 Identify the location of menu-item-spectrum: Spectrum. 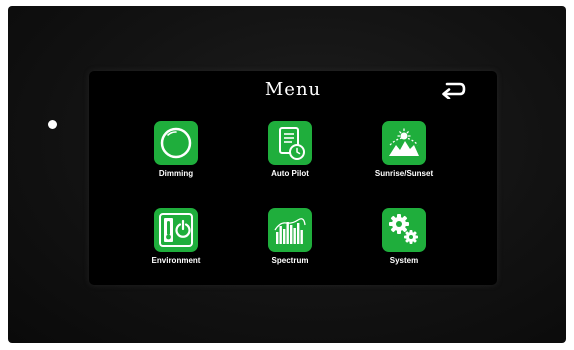
(290, 248).